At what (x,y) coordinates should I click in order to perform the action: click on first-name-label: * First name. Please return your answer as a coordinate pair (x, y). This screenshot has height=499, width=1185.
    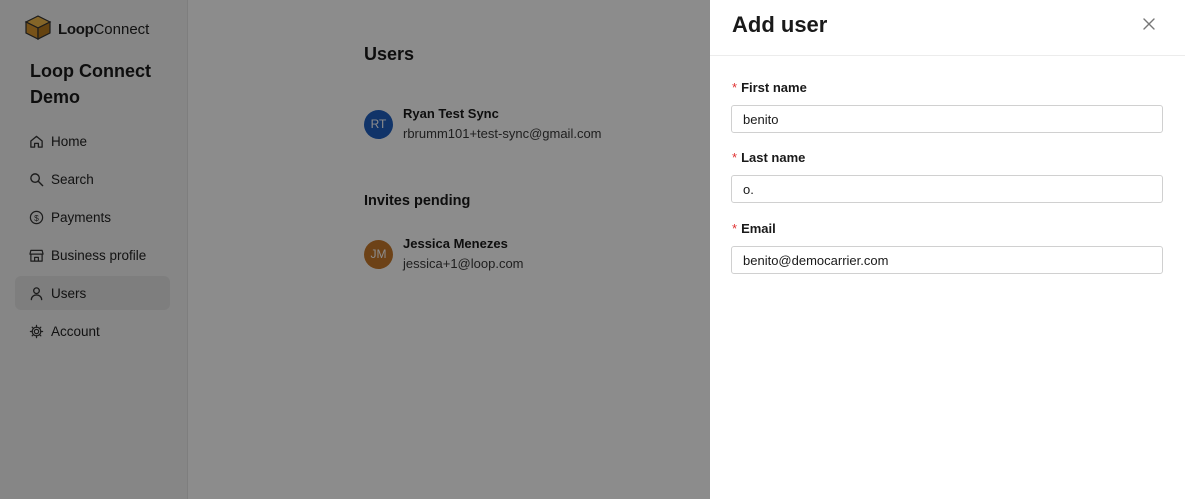
    Looking at the image, I should click on (769, 87).